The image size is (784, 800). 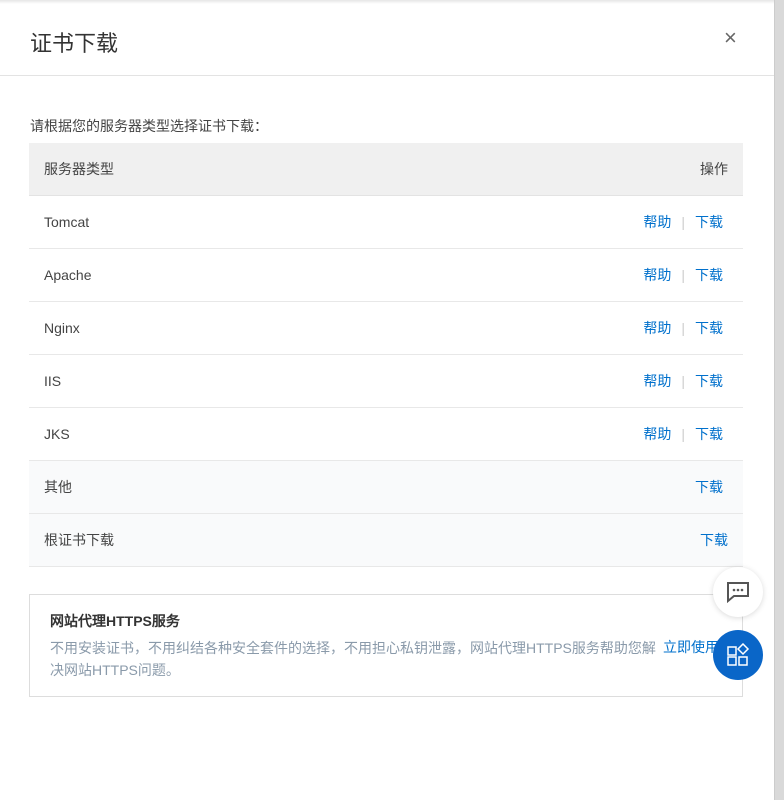 I want to click on apps-button, so click(x=738, y=655).